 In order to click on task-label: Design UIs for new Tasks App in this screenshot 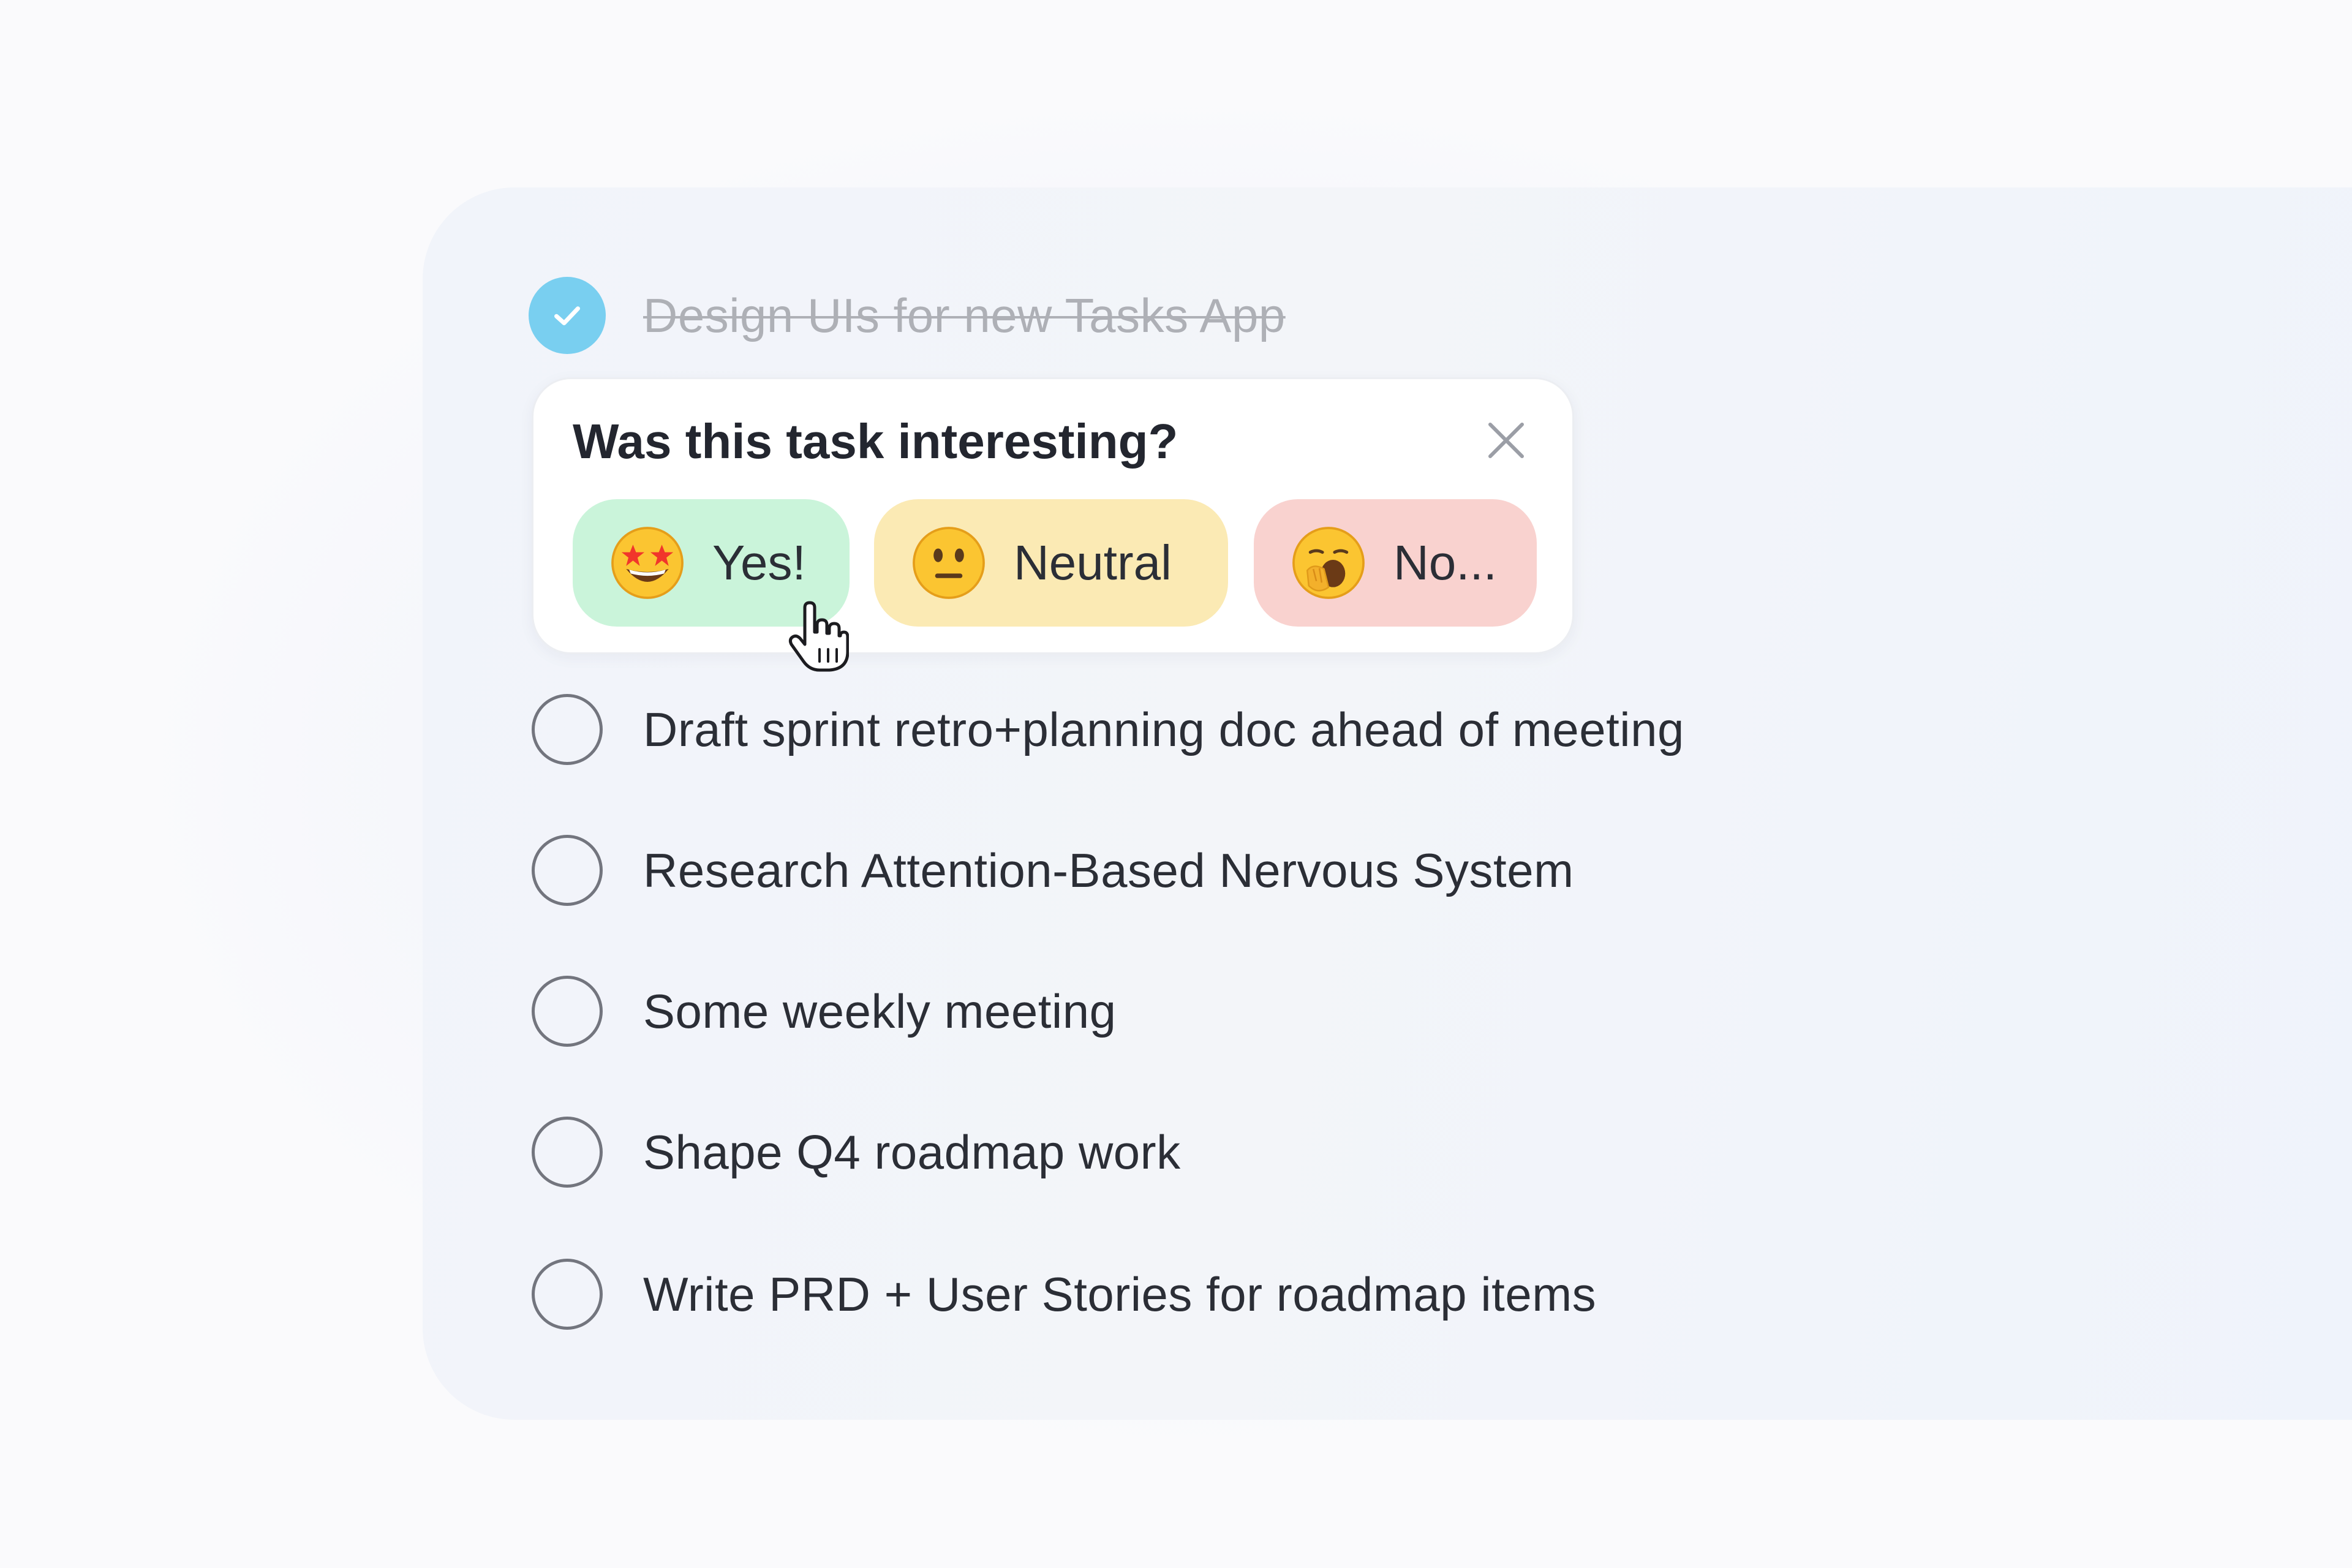, I will do `click(965, 315)`.